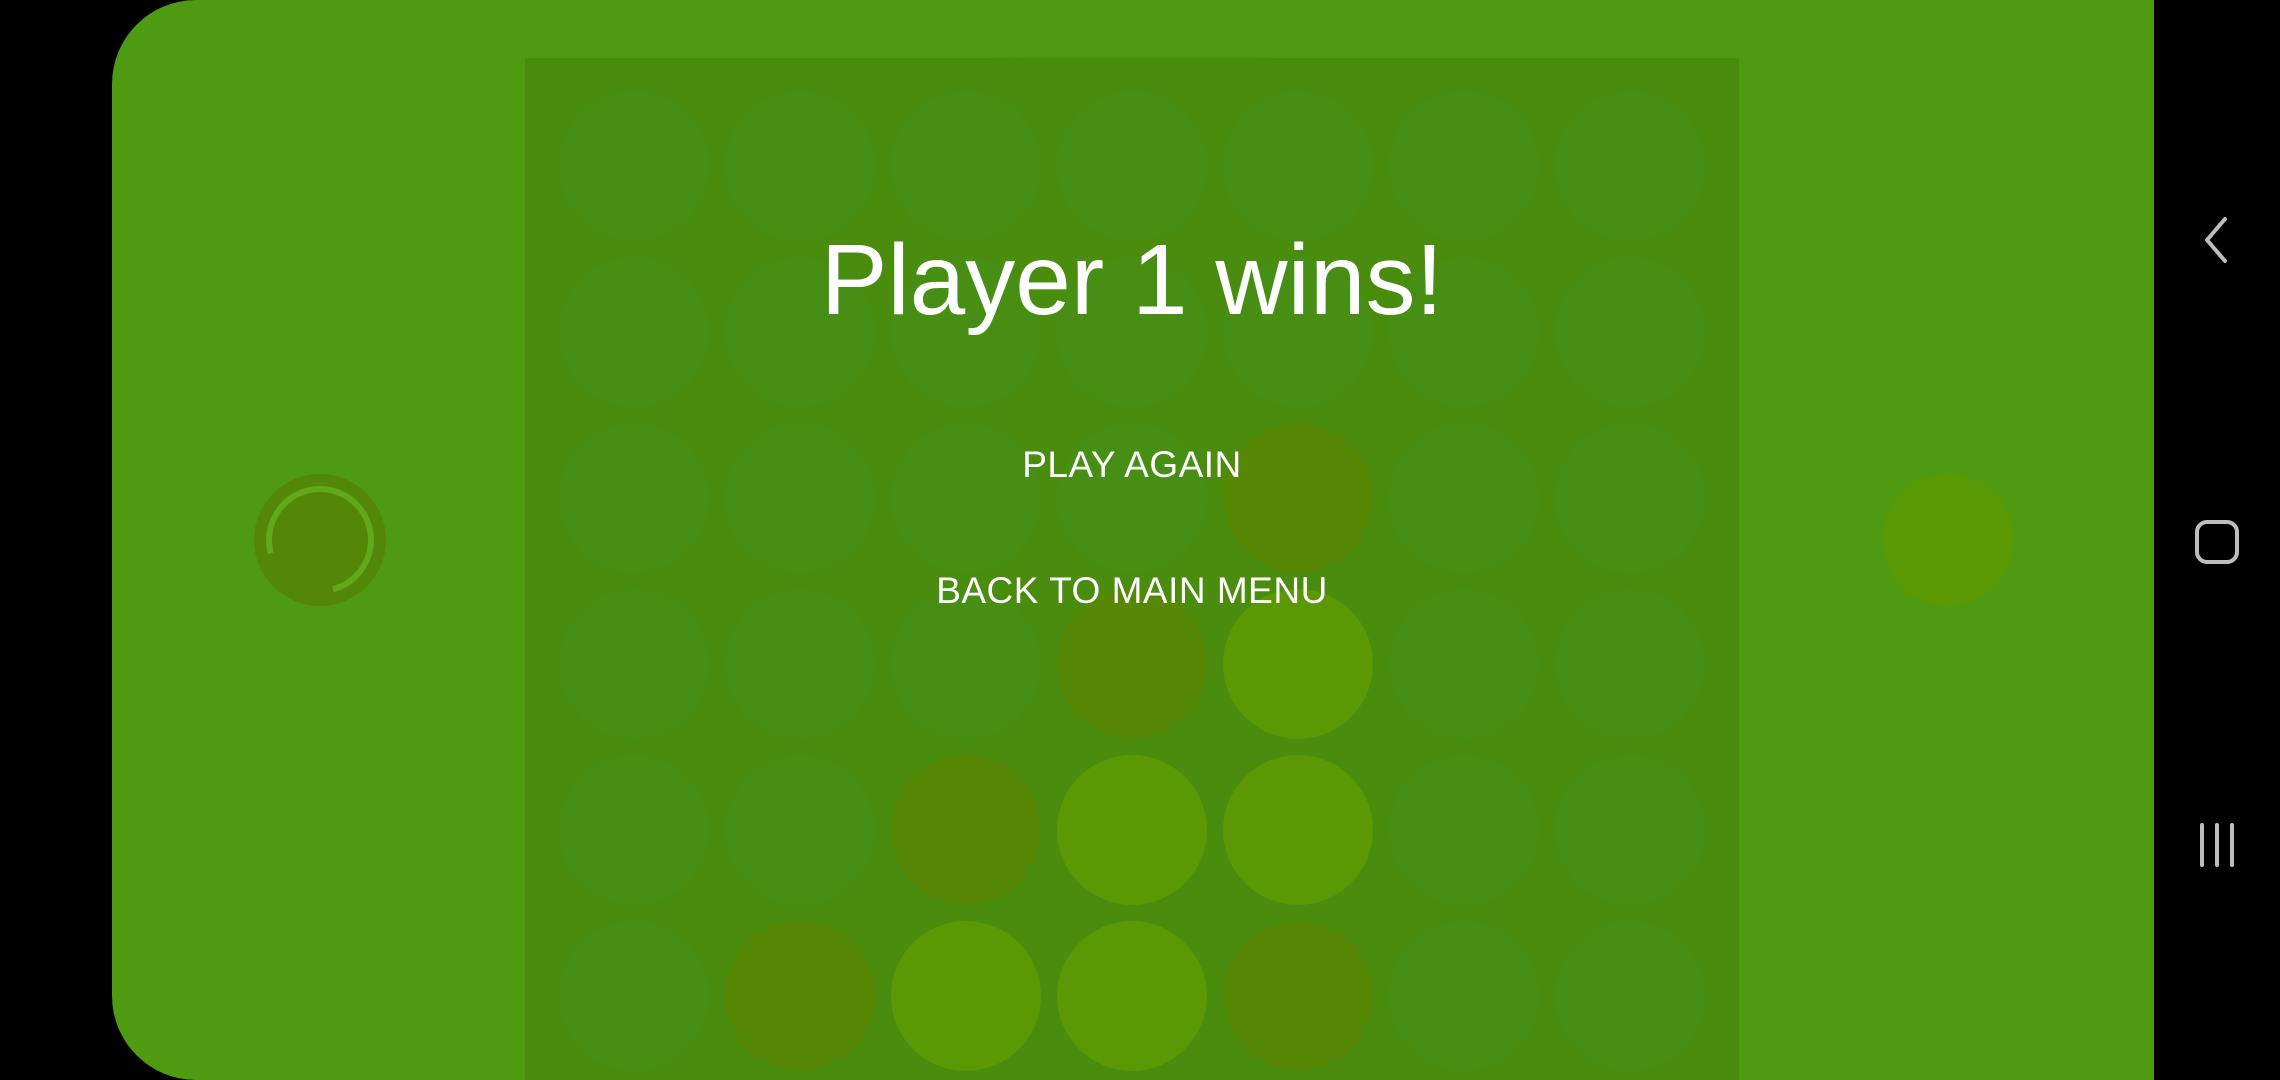  I want to click on back-icon, so click(2217, 240).